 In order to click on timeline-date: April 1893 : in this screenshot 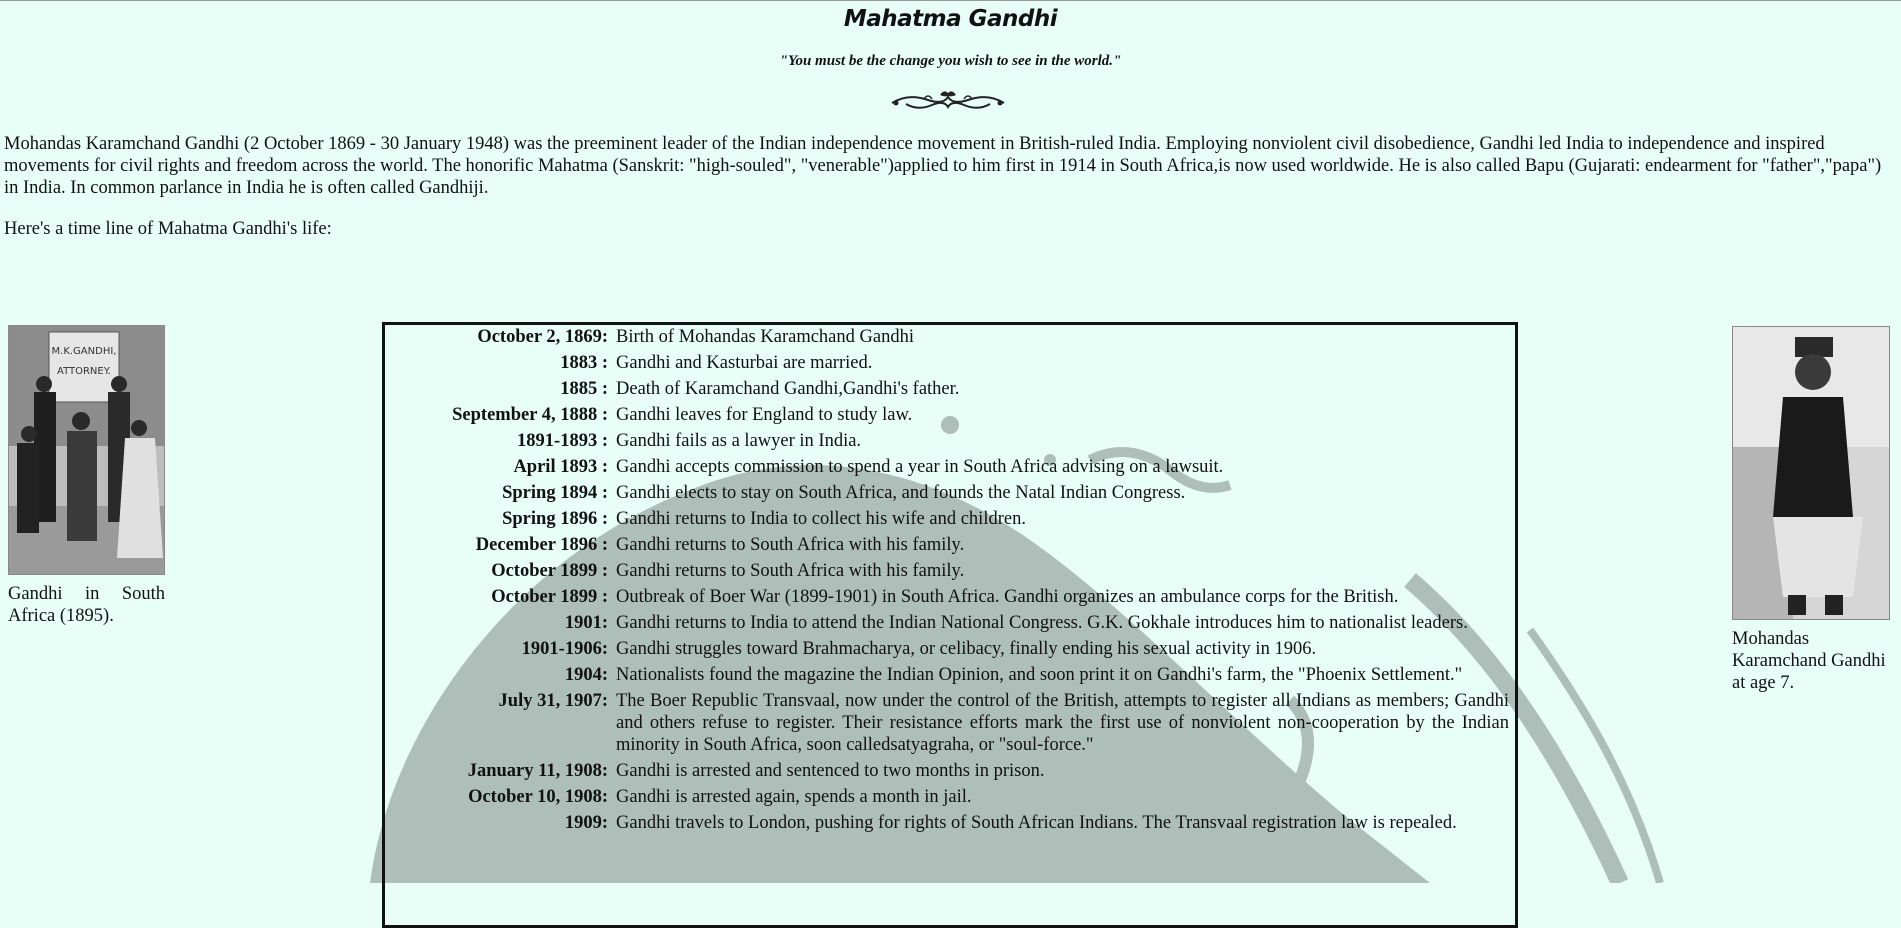, I will do `click(560, 467)`.